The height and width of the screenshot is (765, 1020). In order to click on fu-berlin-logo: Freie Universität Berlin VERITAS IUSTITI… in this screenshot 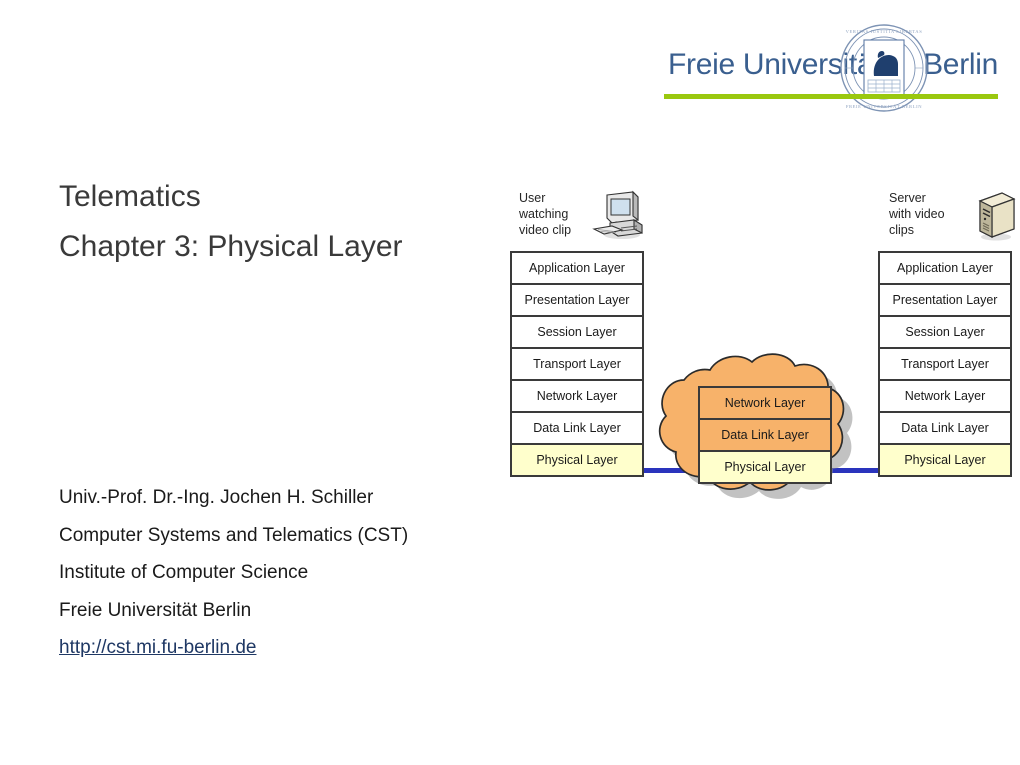, I will do `click(830, 67)`.